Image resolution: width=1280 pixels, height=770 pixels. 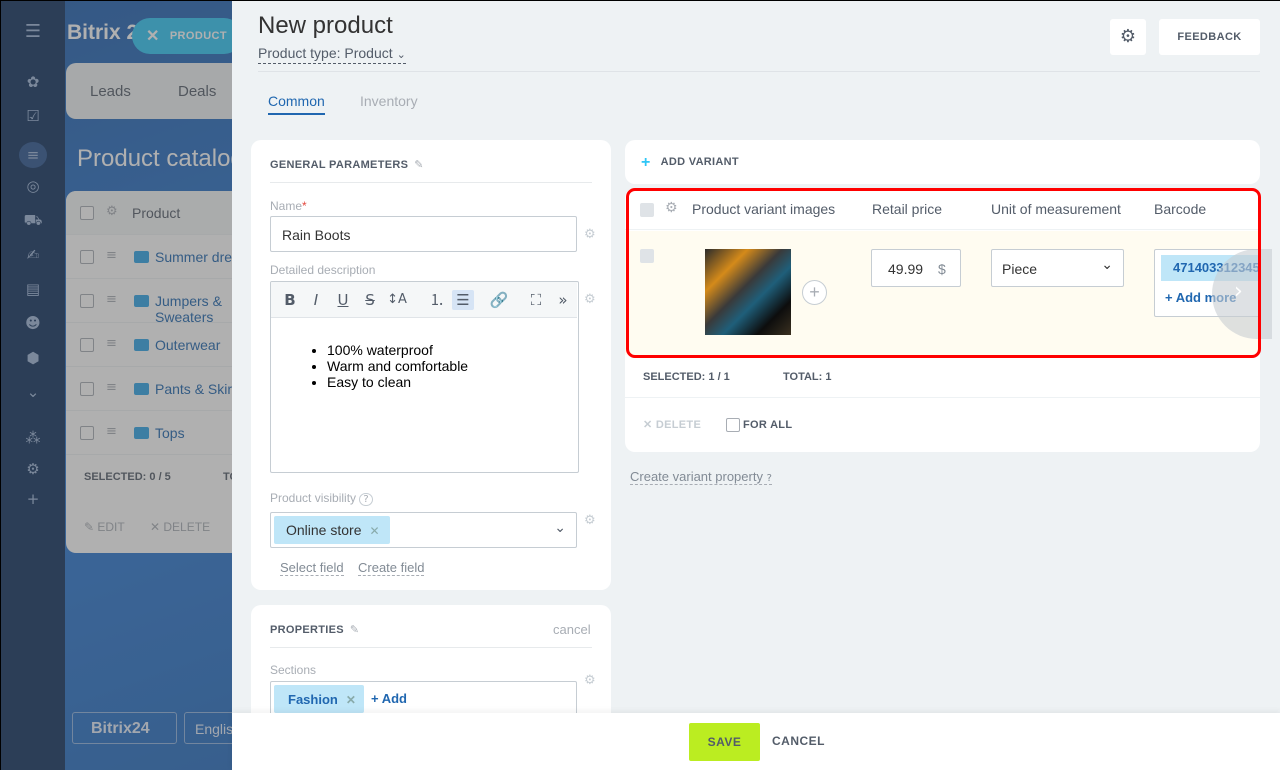 What do you see at coordinates (690, 163) in the screenshot?
I see `add-variant-button: + ADD VARIANT` at bounding box center [690, 163].